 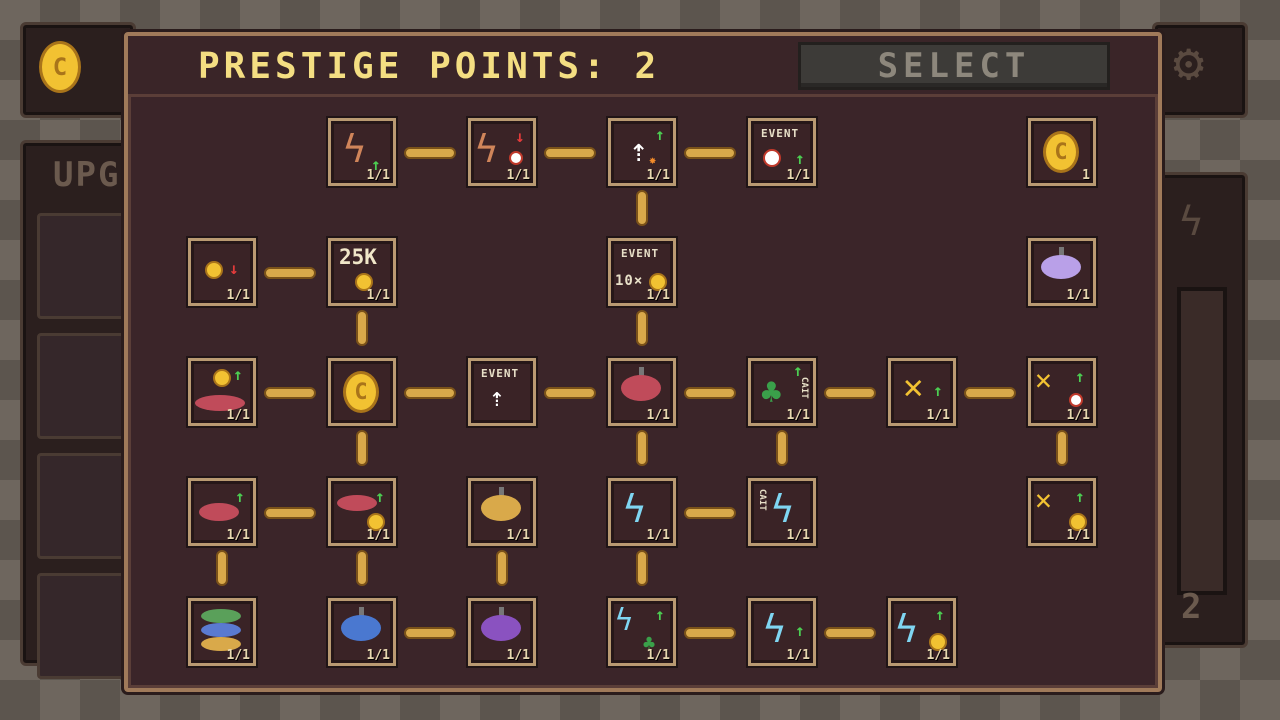 I want to click on energy-count: 2, so click(x=1191, y=607).